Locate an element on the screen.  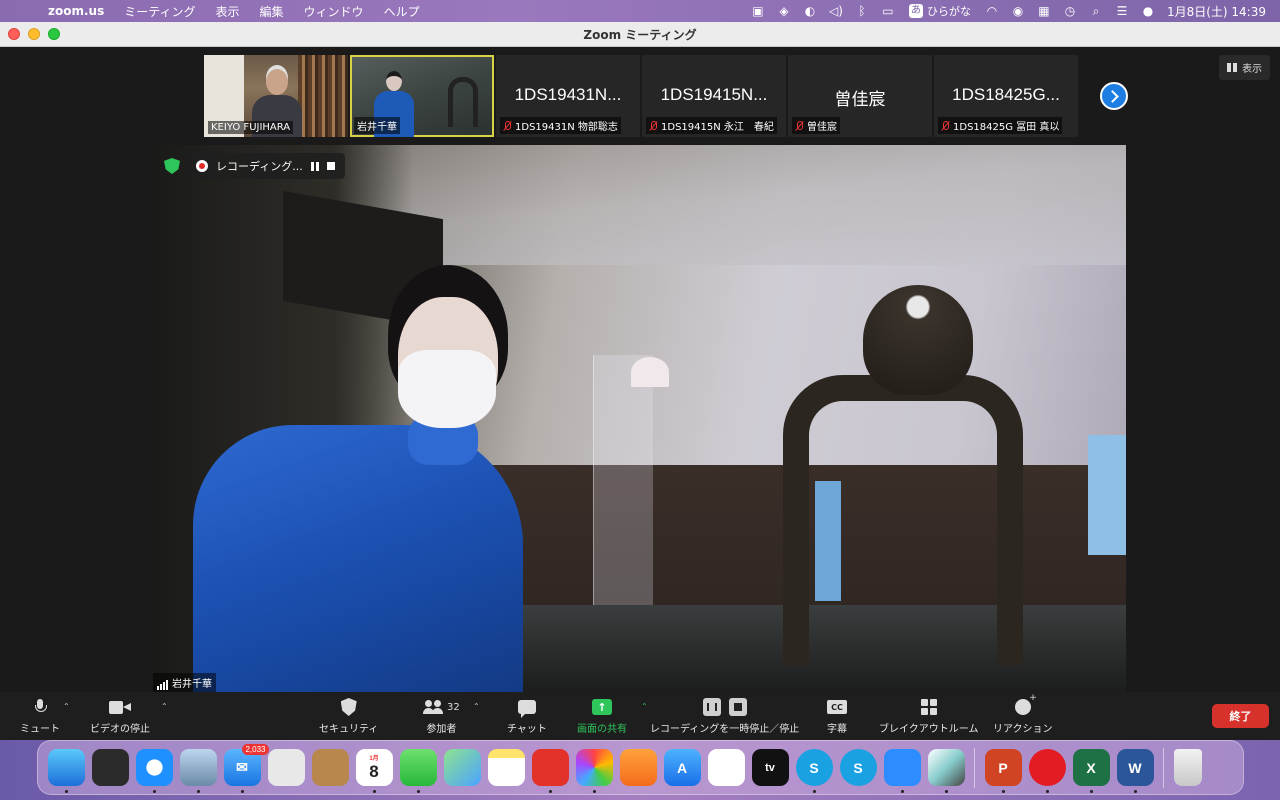
participant-tile: 曽佳宸 曽佳宸 is located at coordinates (860, 96).